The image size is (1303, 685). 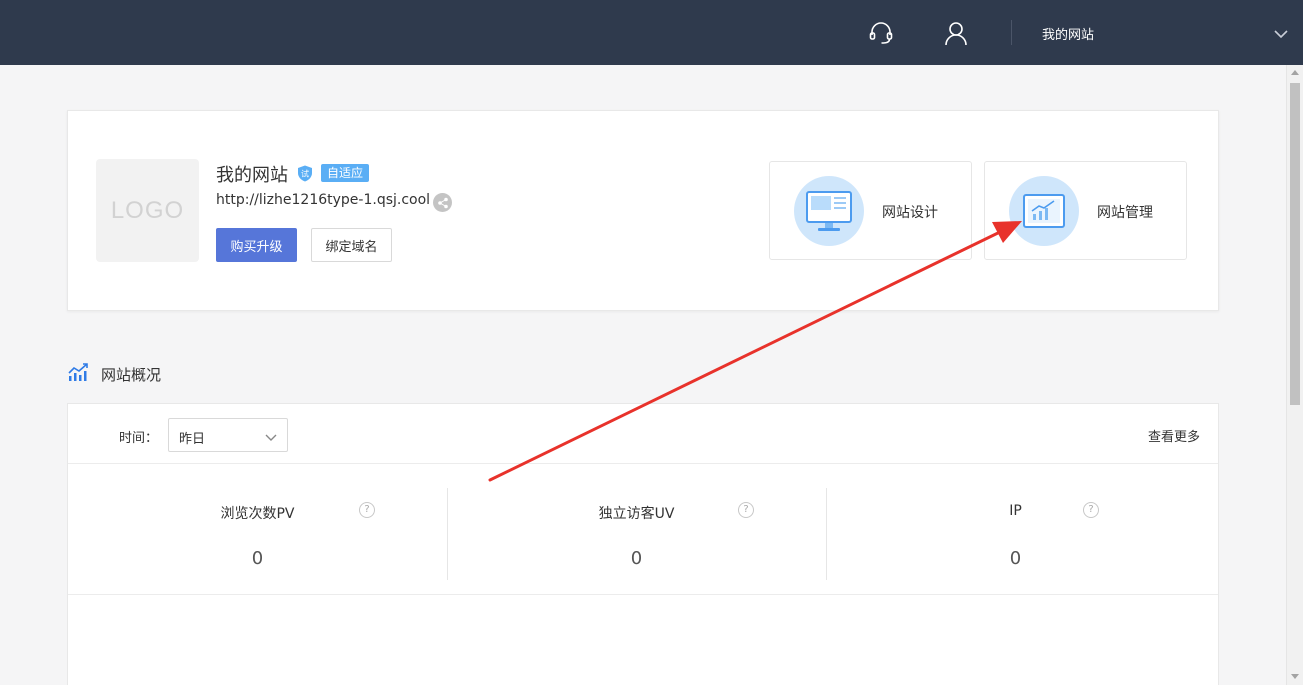 I want to click on site-url: http://lizhe1216type-1.qsj.cool, so click(x=323, y=200).